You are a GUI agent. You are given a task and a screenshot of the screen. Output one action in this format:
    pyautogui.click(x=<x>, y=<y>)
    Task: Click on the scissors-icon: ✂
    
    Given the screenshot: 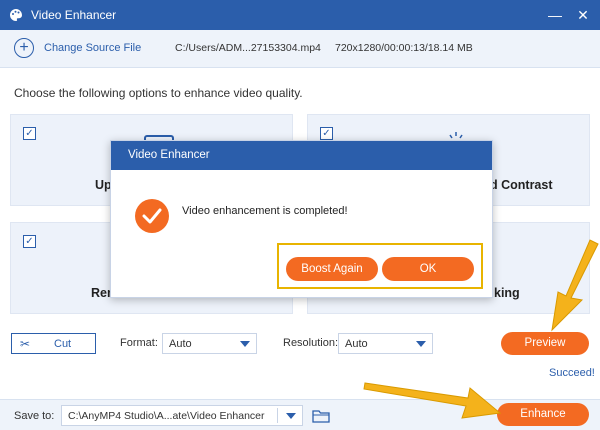 What is the action you would take?
    pyautogui.click(x=25, y=344)
    